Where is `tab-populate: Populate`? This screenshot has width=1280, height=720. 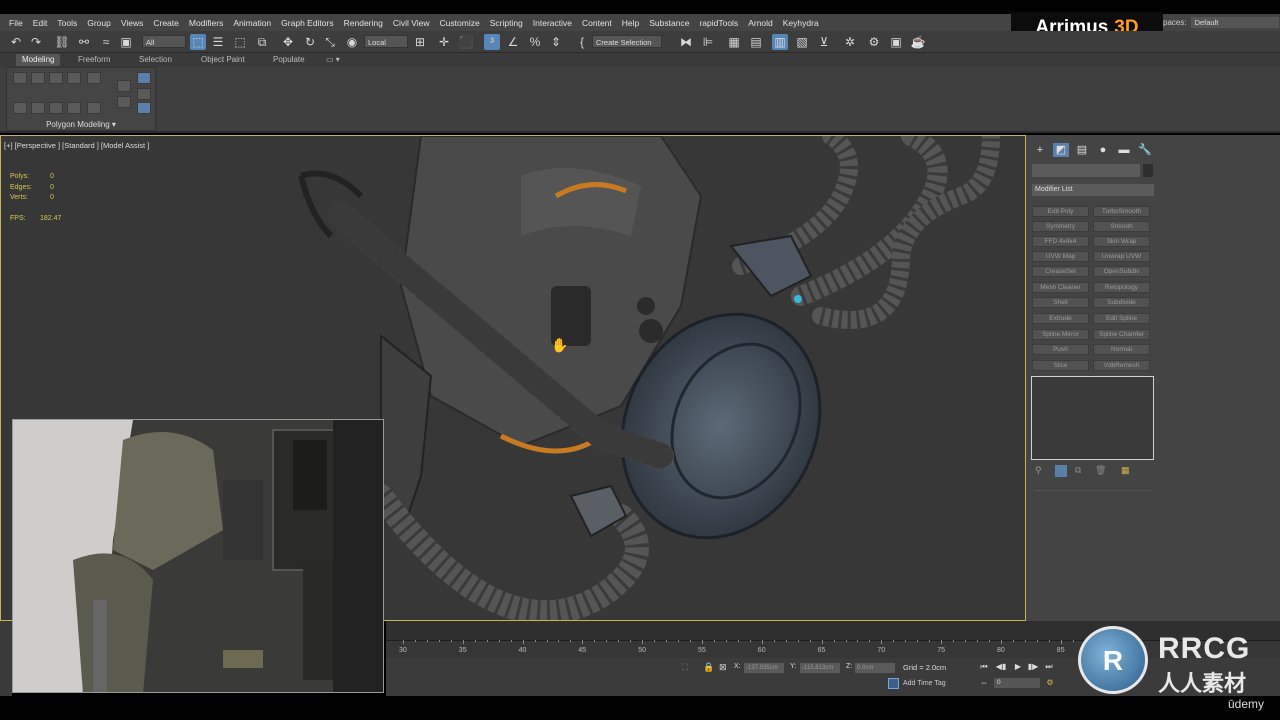 tab-populate: Populate is located at coordinates (289, 60).